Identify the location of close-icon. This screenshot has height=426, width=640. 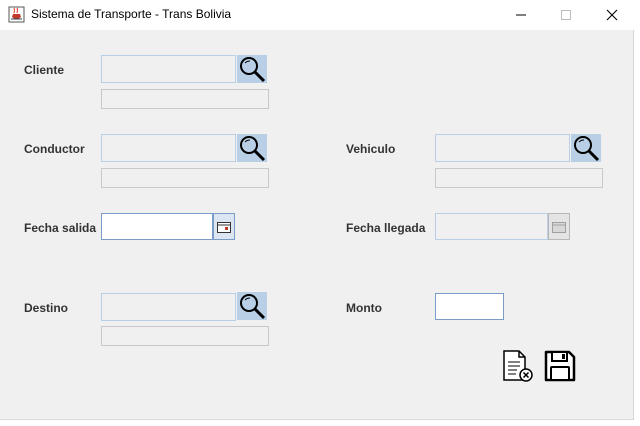
(612, 15).